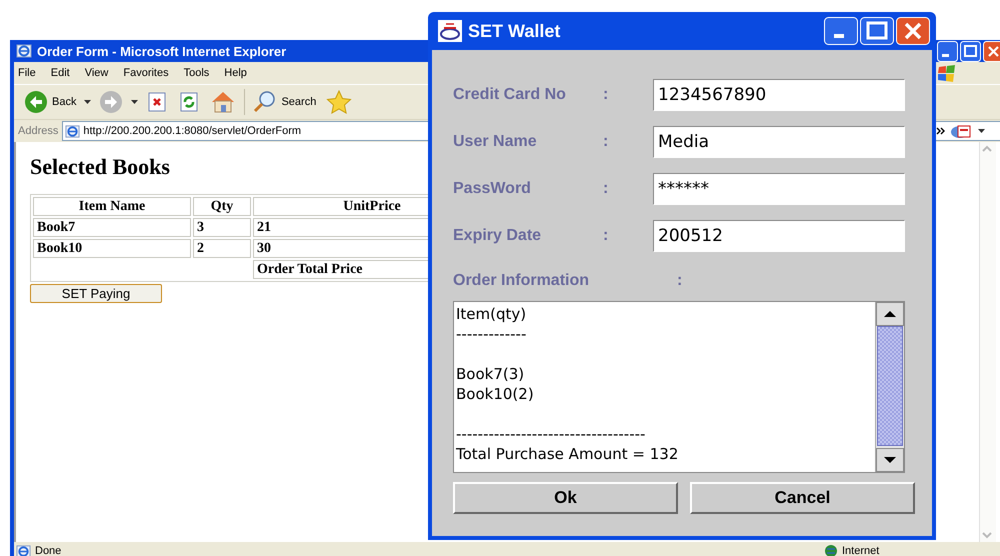  What do you see at coordinates (112, 227) in the screenshot?
I see `table-cell: Book7` at bounding box center [112, 227].